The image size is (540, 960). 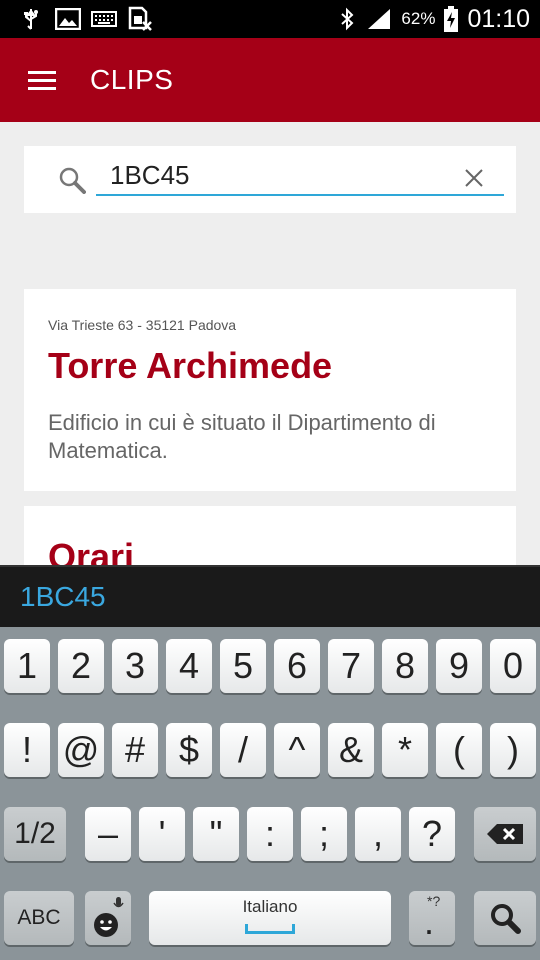 I want to click on key-0: 0, so click(x=513, y=666).